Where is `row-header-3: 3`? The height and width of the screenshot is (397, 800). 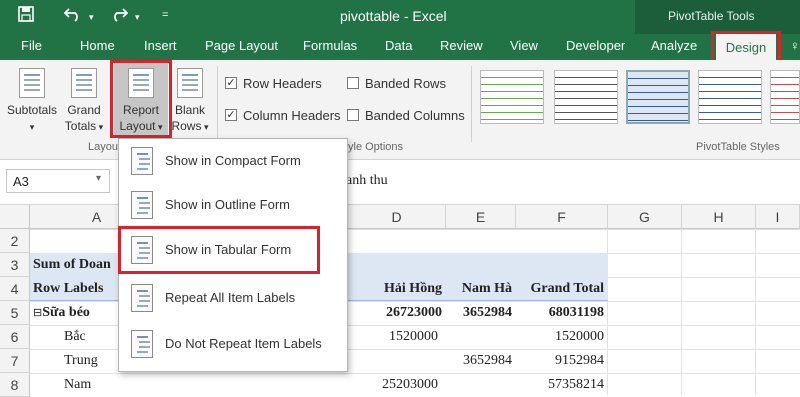 row-header-3: 3 is located at coordinates (15, 265).